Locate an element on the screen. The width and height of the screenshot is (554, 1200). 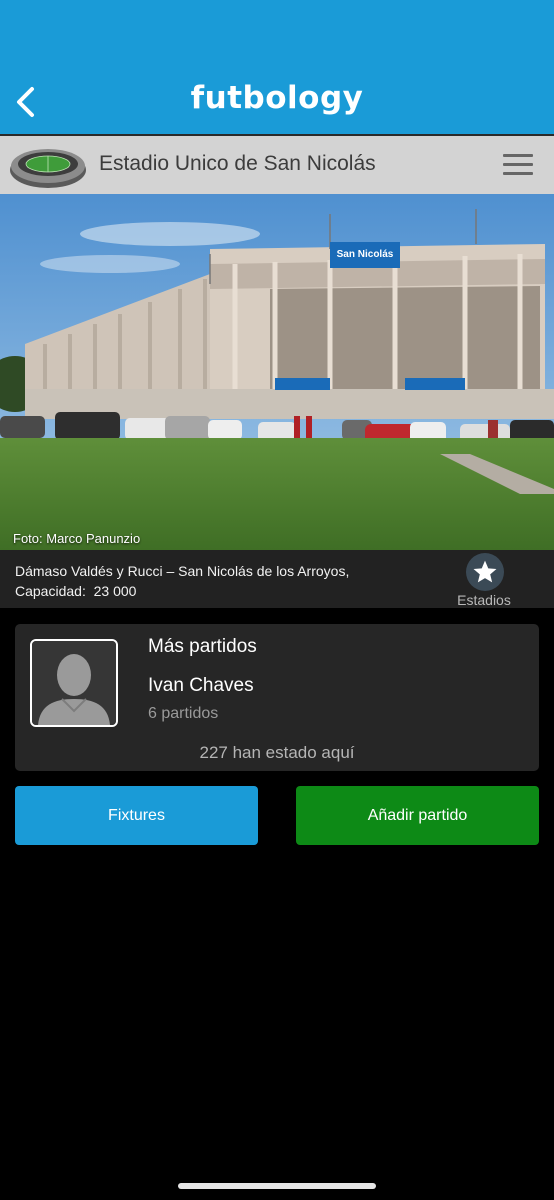
avatar is located at coordinates (74, 683).